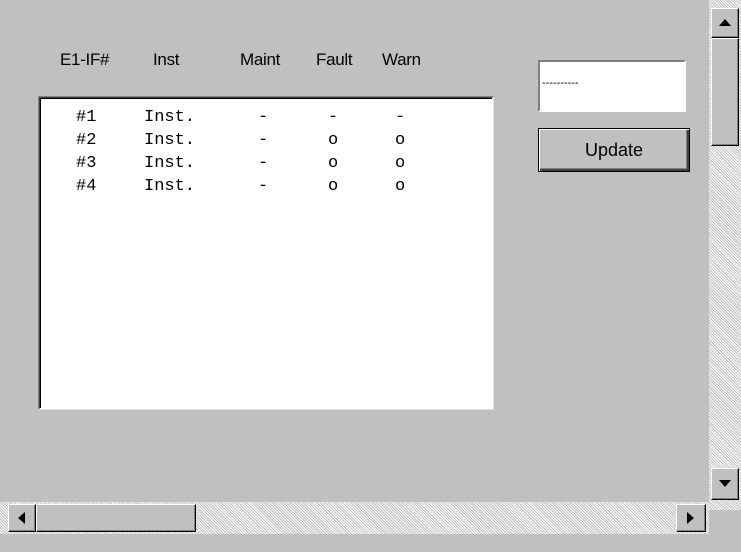  Describe the element at coordinates (602, 83) in the screenshot. I see `value-input` at that location.